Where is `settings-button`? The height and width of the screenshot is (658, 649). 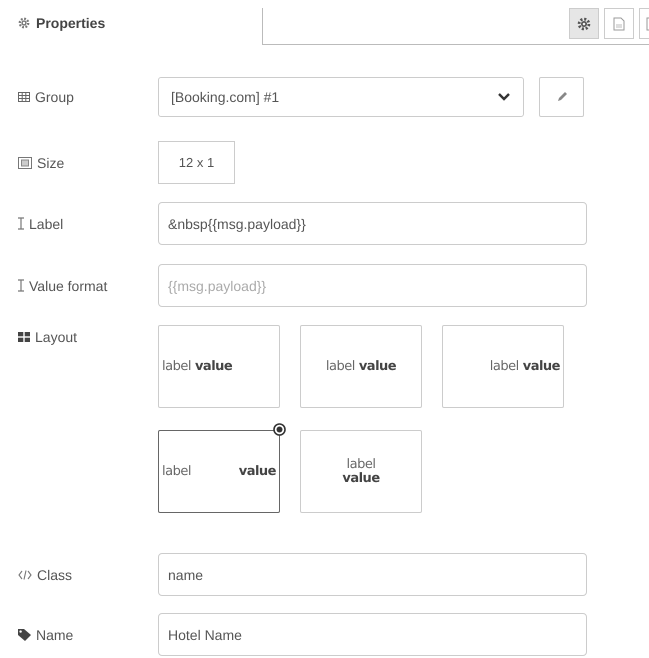 settings-button is located at coordinates (584, 23).